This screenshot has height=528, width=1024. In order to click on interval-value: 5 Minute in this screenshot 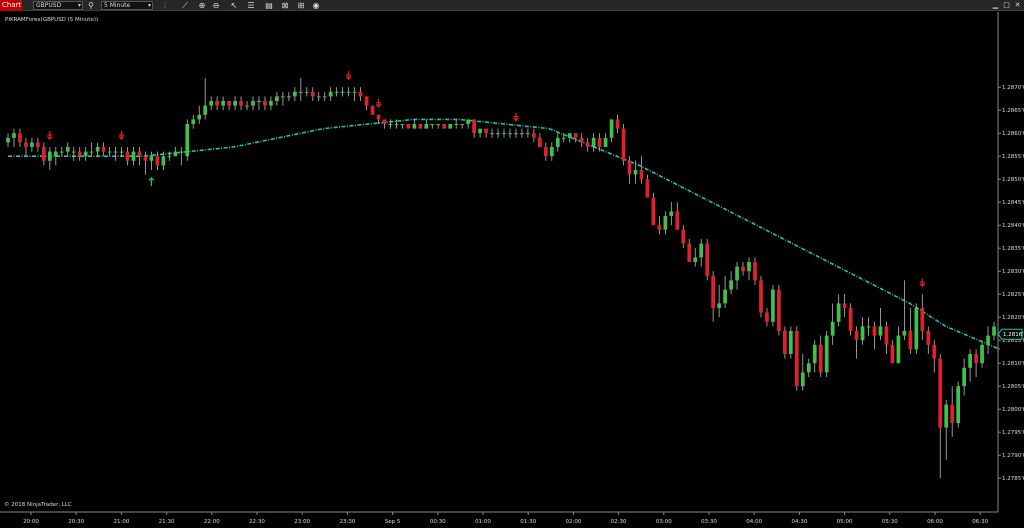, I will do `click(117, 5)`.